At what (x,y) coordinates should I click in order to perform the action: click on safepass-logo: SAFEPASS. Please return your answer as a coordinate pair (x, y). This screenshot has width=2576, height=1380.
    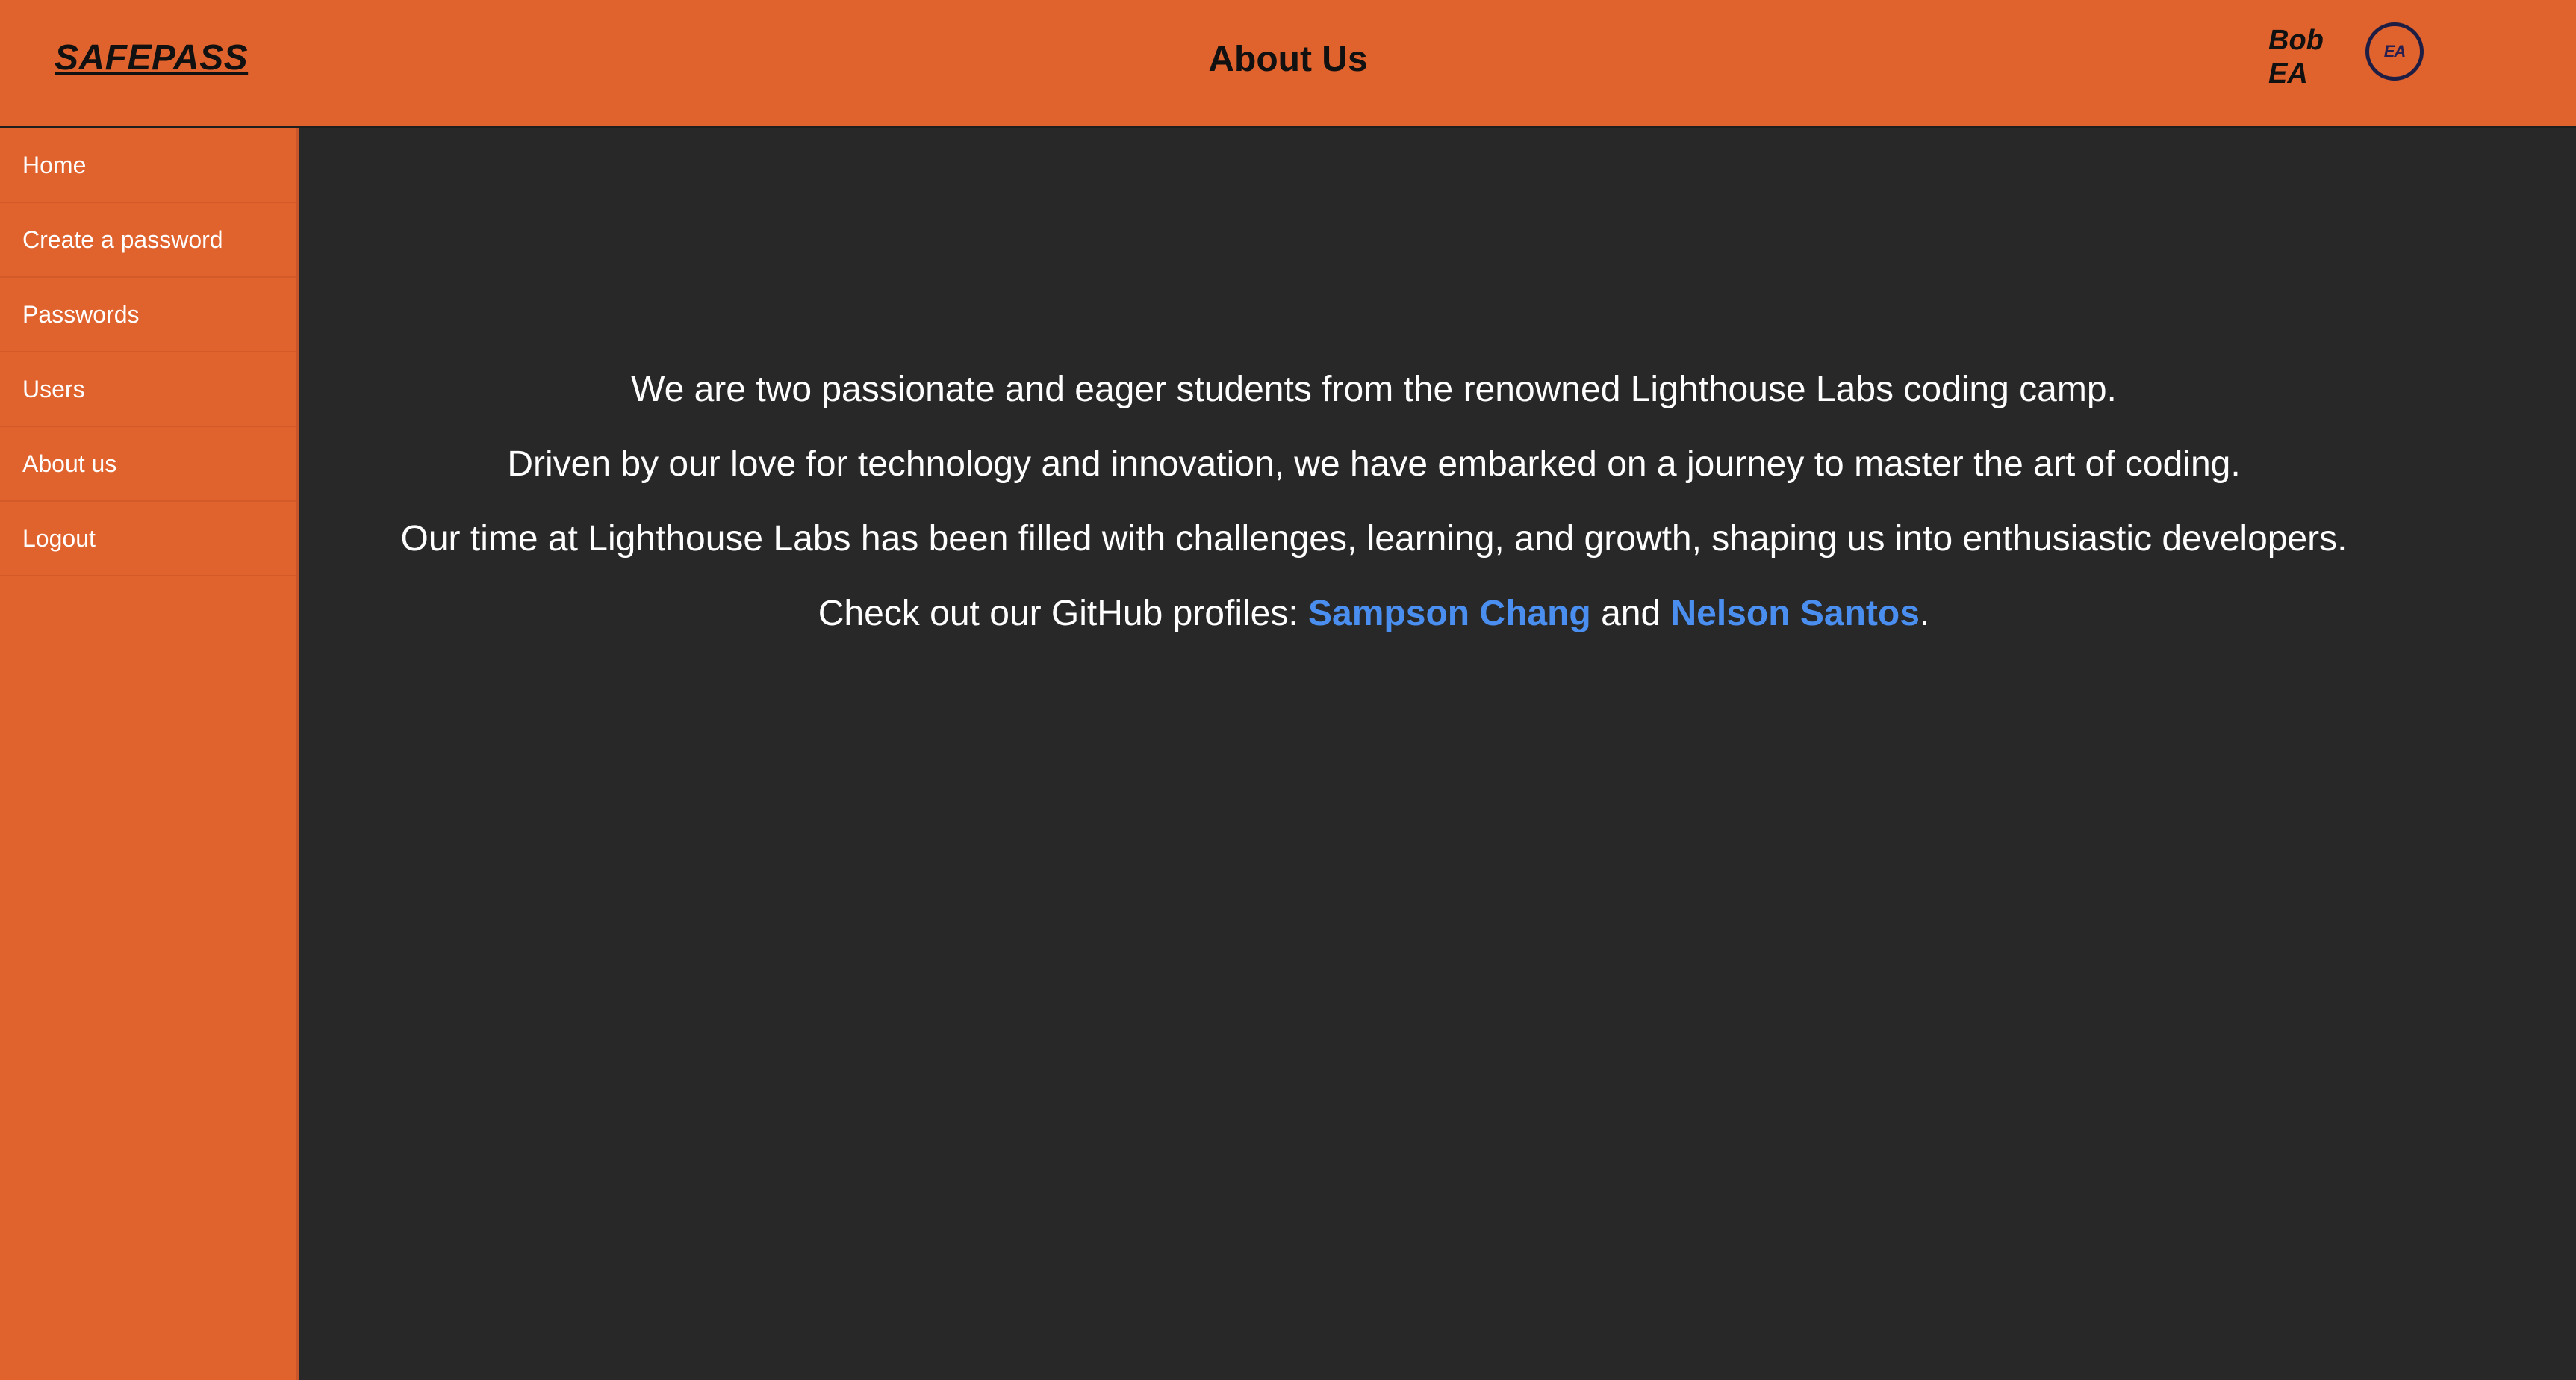
    Looking at the image, I should click on (151, 57).